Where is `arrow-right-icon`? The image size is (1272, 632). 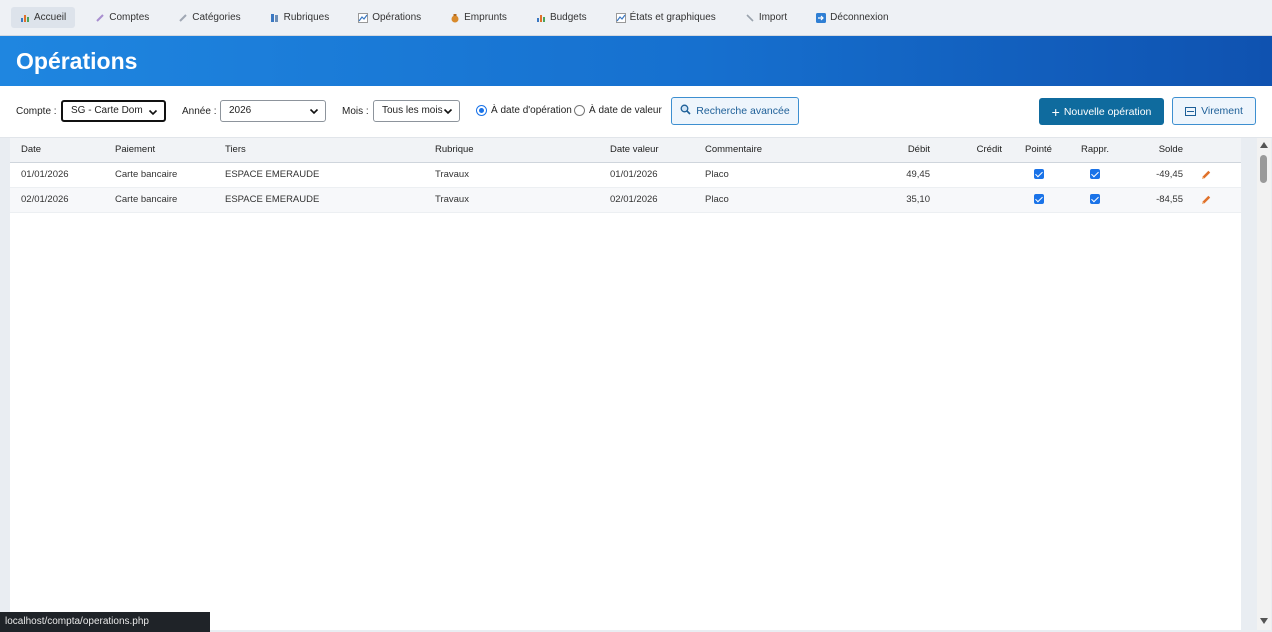 arrow-right-icon is located at coordinates (821, 17).